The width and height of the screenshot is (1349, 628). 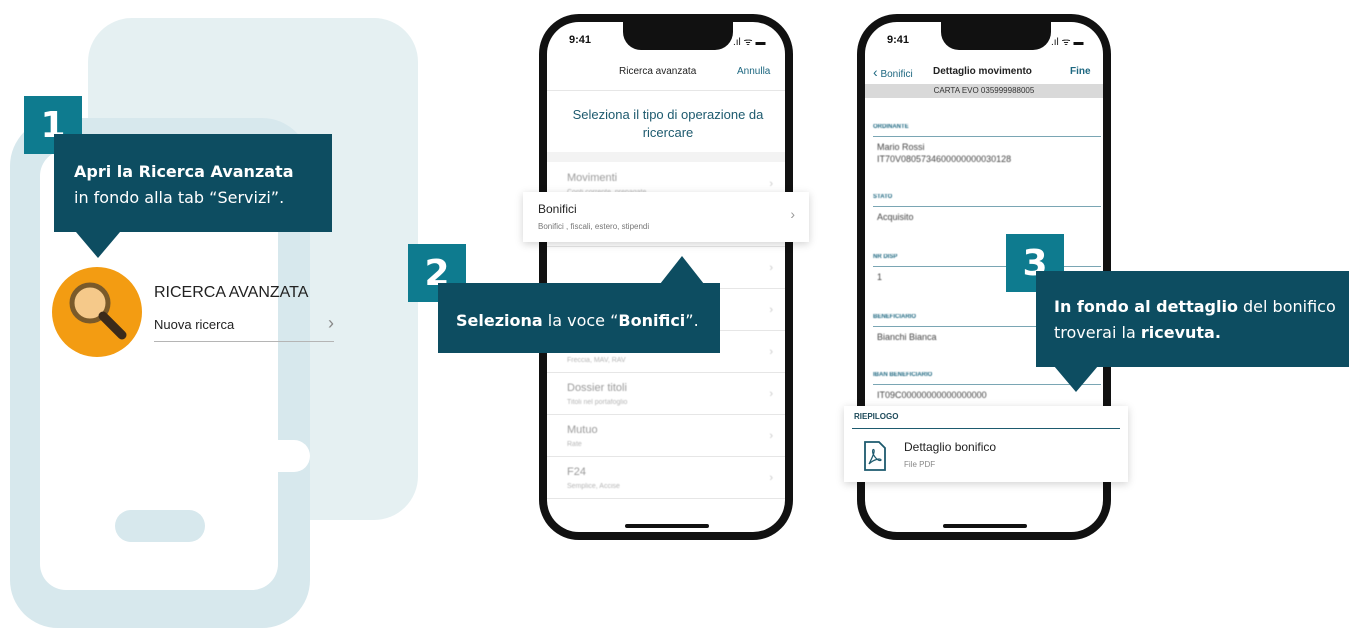 I want to click on section-value: 1, so click(x=880, y=277).